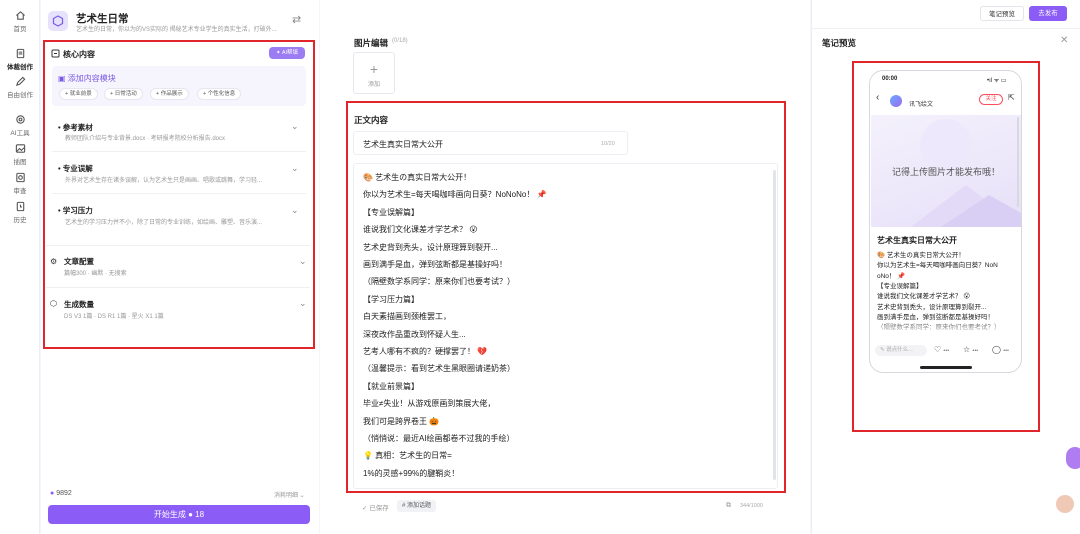  I want to click on generate-button: 开始生成 ● 18, so click(179, 514).